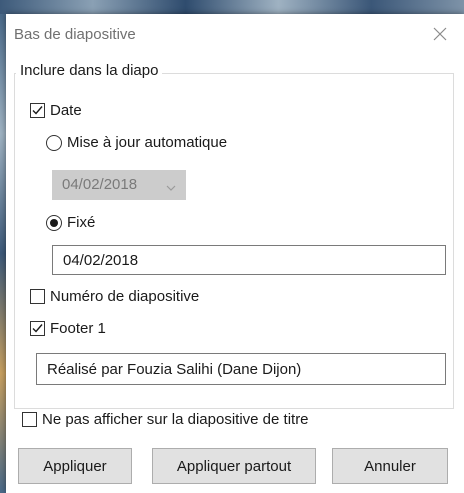 The width and height of the screenshot is (464, 493). What do you see at coordinates (100, 184) in the screenshot?
I see `auto-date-value: 04/02/2018` at bounding box center [100, 184].